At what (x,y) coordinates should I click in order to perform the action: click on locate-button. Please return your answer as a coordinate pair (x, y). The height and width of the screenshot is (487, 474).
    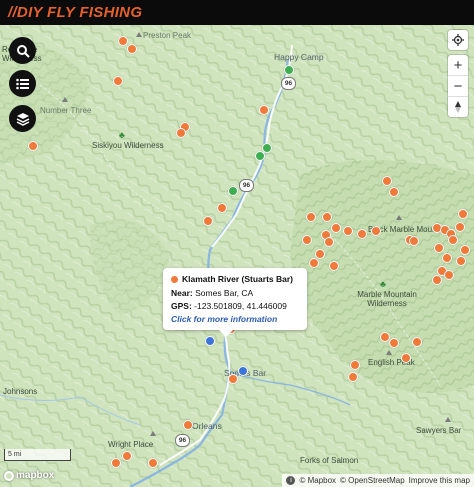
    Looking at the image, I should click on (458, 40).